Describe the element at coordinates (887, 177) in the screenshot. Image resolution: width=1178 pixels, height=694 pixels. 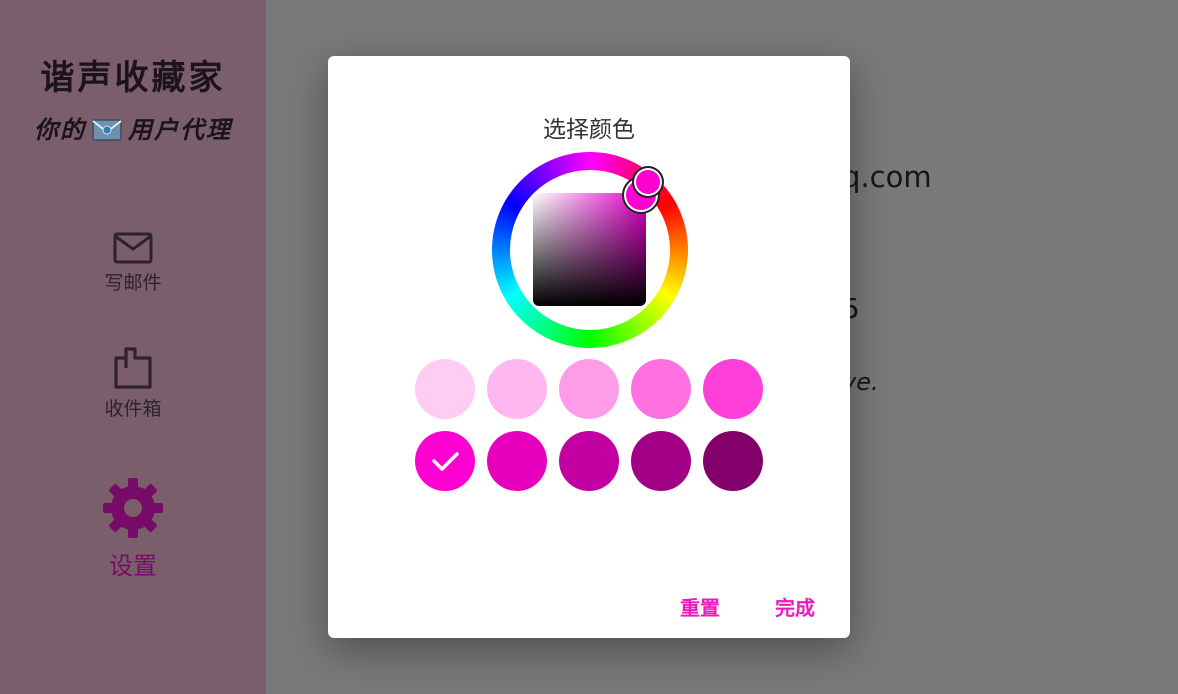
I see `email-address-text: q.com` at that location.